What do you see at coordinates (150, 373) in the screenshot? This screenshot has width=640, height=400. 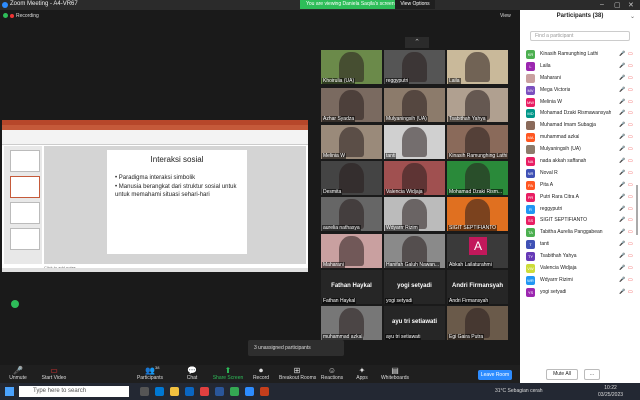 I see `participants-button: 👥 Participants` at bounding box center [150, 373].